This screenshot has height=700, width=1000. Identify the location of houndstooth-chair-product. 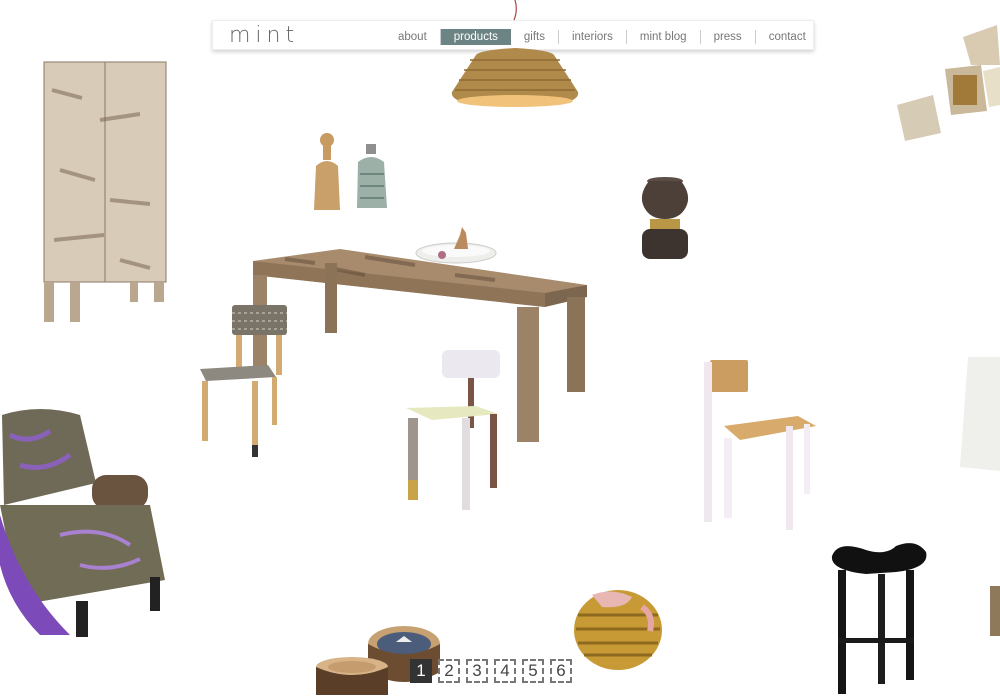
(243, 382).